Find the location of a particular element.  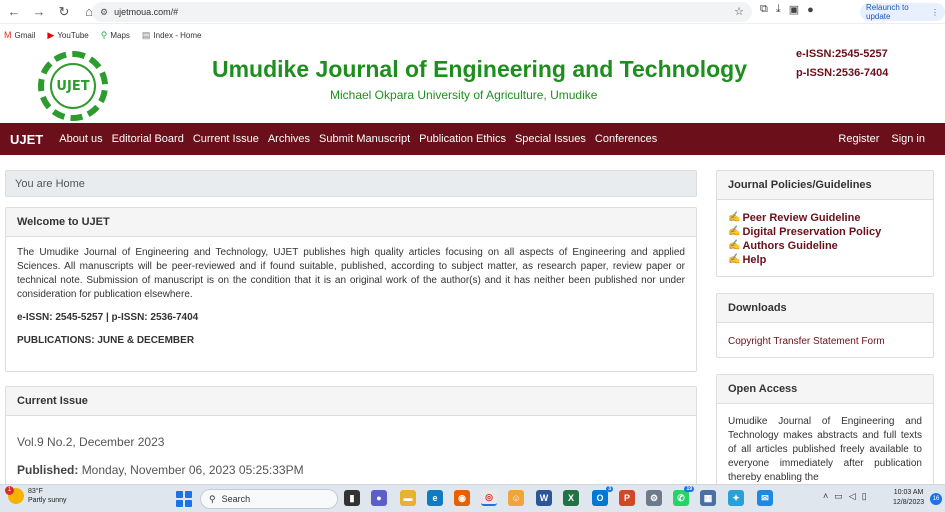

policy-label: Peer Review Guideline is located at coordinates (801, 218).